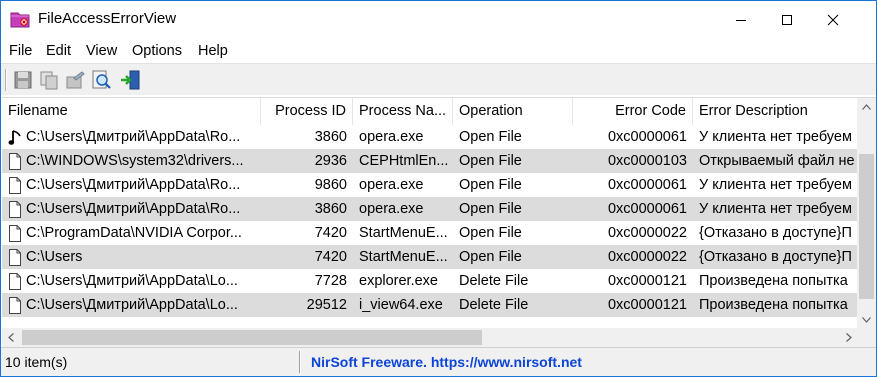  What do you see at coordinates (307, 111) in the screenshot?
I see `column-process-id: Process ID` at bounding box center [307, 111].